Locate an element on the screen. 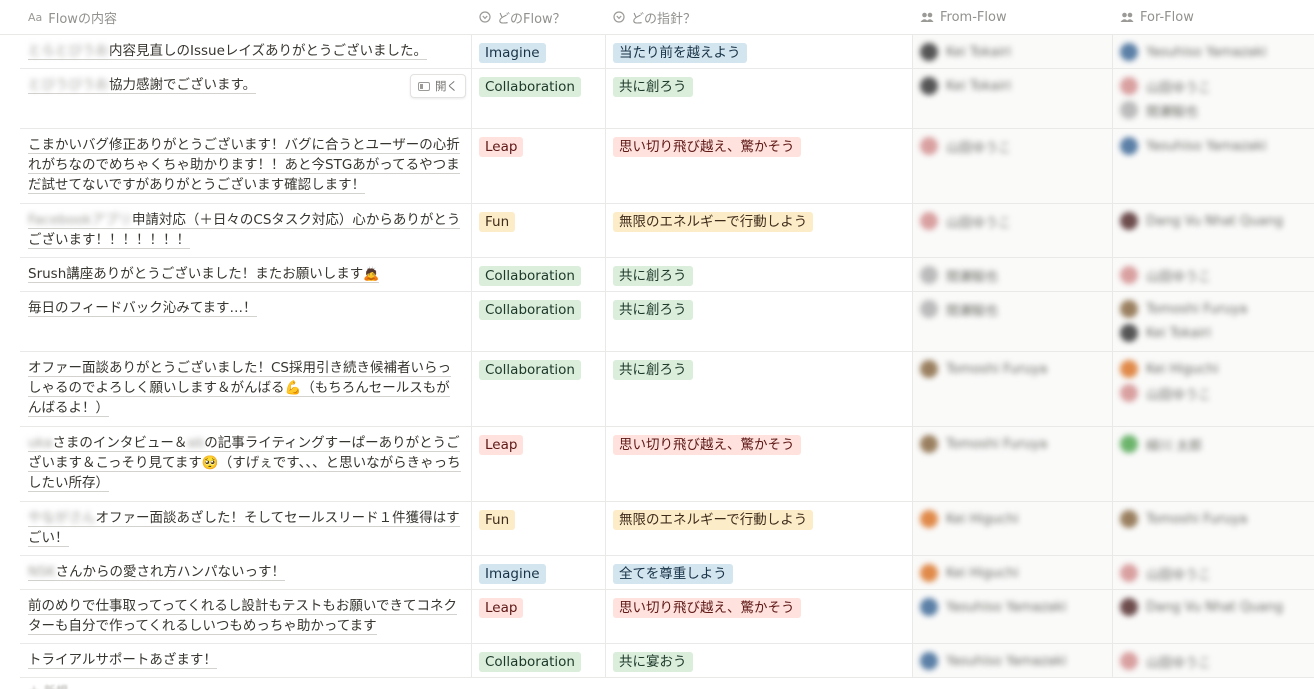 This screenshot has width=1314, height=689. flow-content-part: さんからの愛され方ハンパないっす！ is located at coordinates (170, 572).